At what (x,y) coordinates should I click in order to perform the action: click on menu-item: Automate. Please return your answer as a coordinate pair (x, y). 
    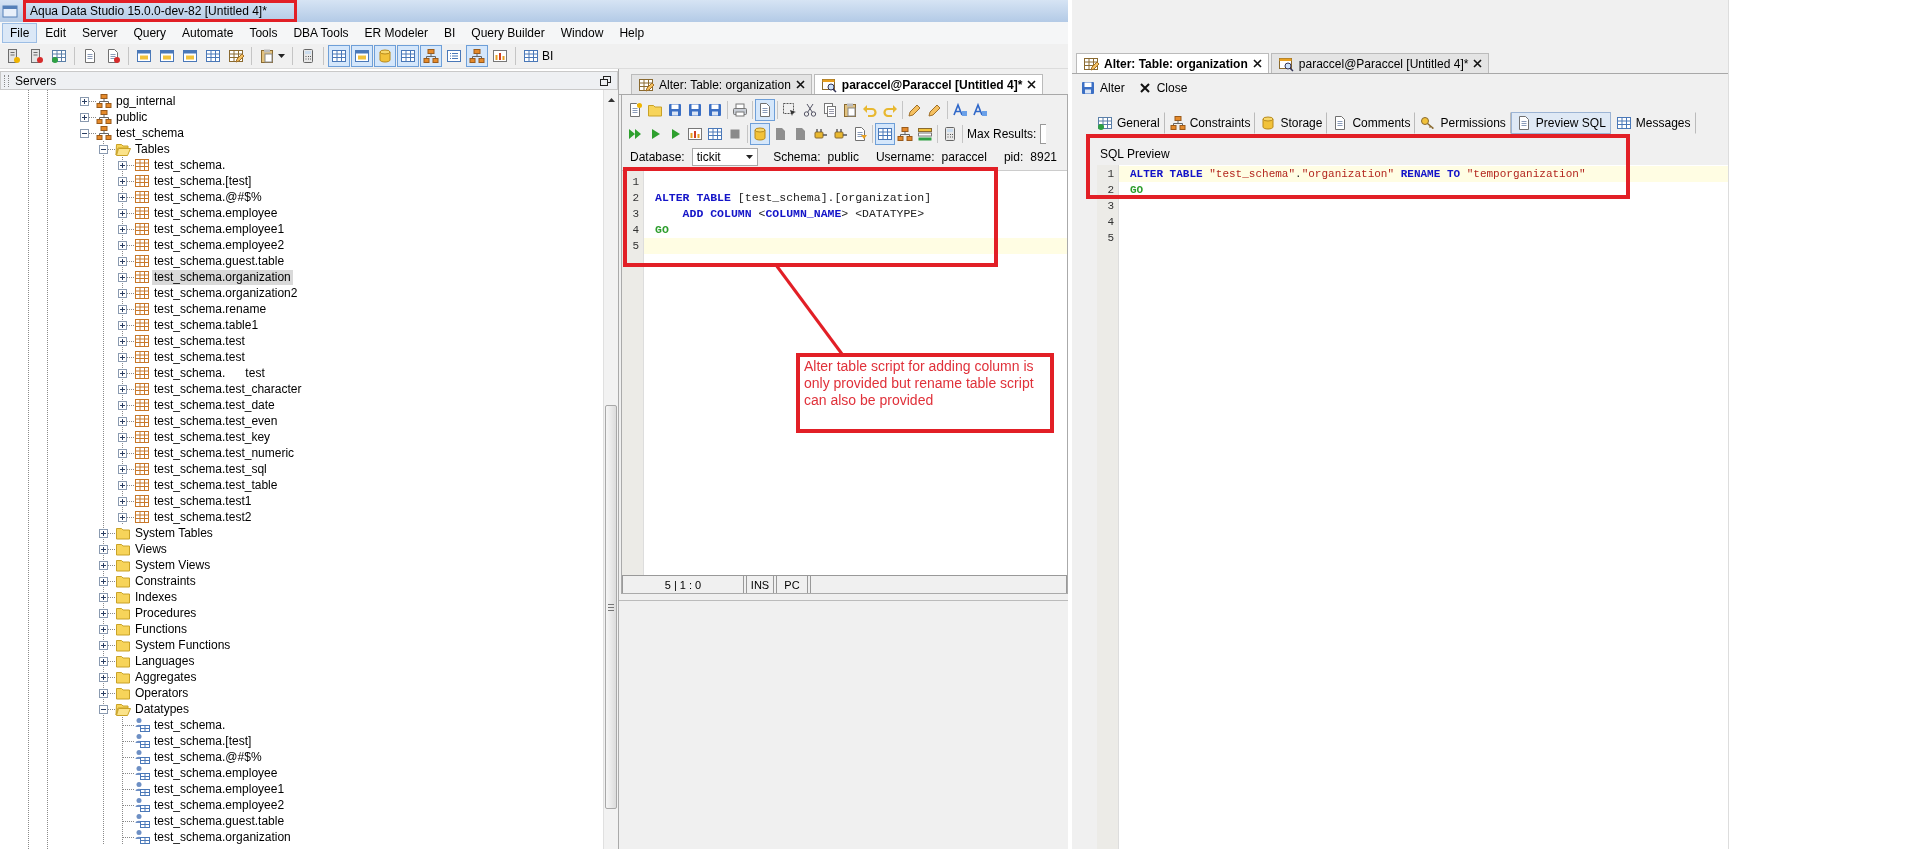
    Looking at the image, I should click on (208, 33).